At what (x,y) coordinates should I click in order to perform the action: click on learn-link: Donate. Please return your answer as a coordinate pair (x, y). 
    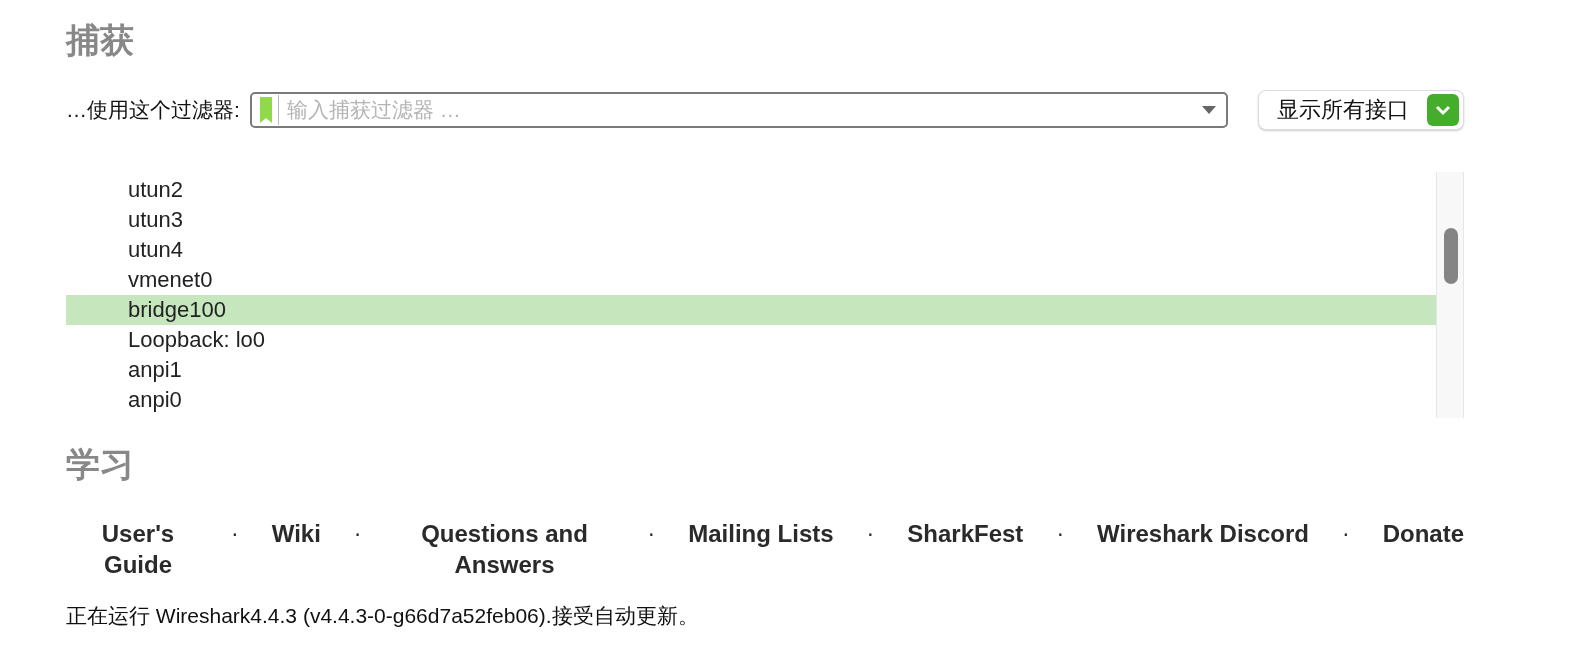
    Looking at the image, I should click on (1423, 533).